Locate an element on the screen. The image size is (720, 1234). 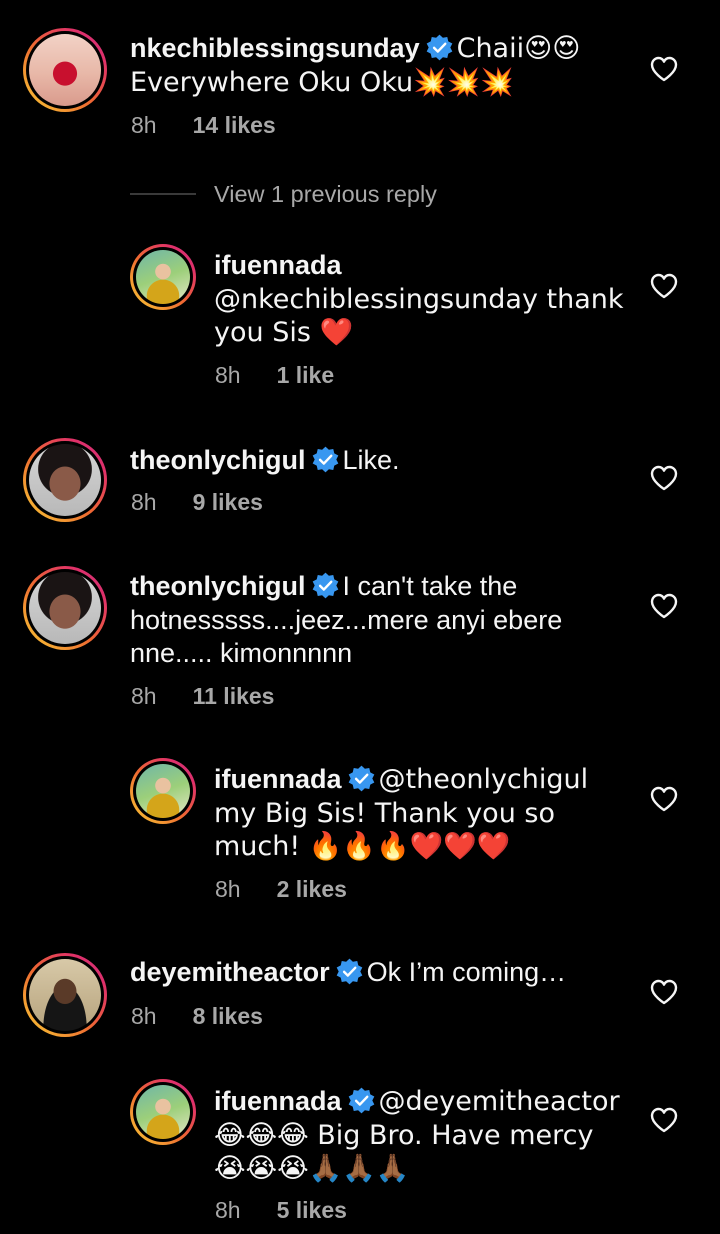
username: deyemitheactor is located at coordinates (230, 972).